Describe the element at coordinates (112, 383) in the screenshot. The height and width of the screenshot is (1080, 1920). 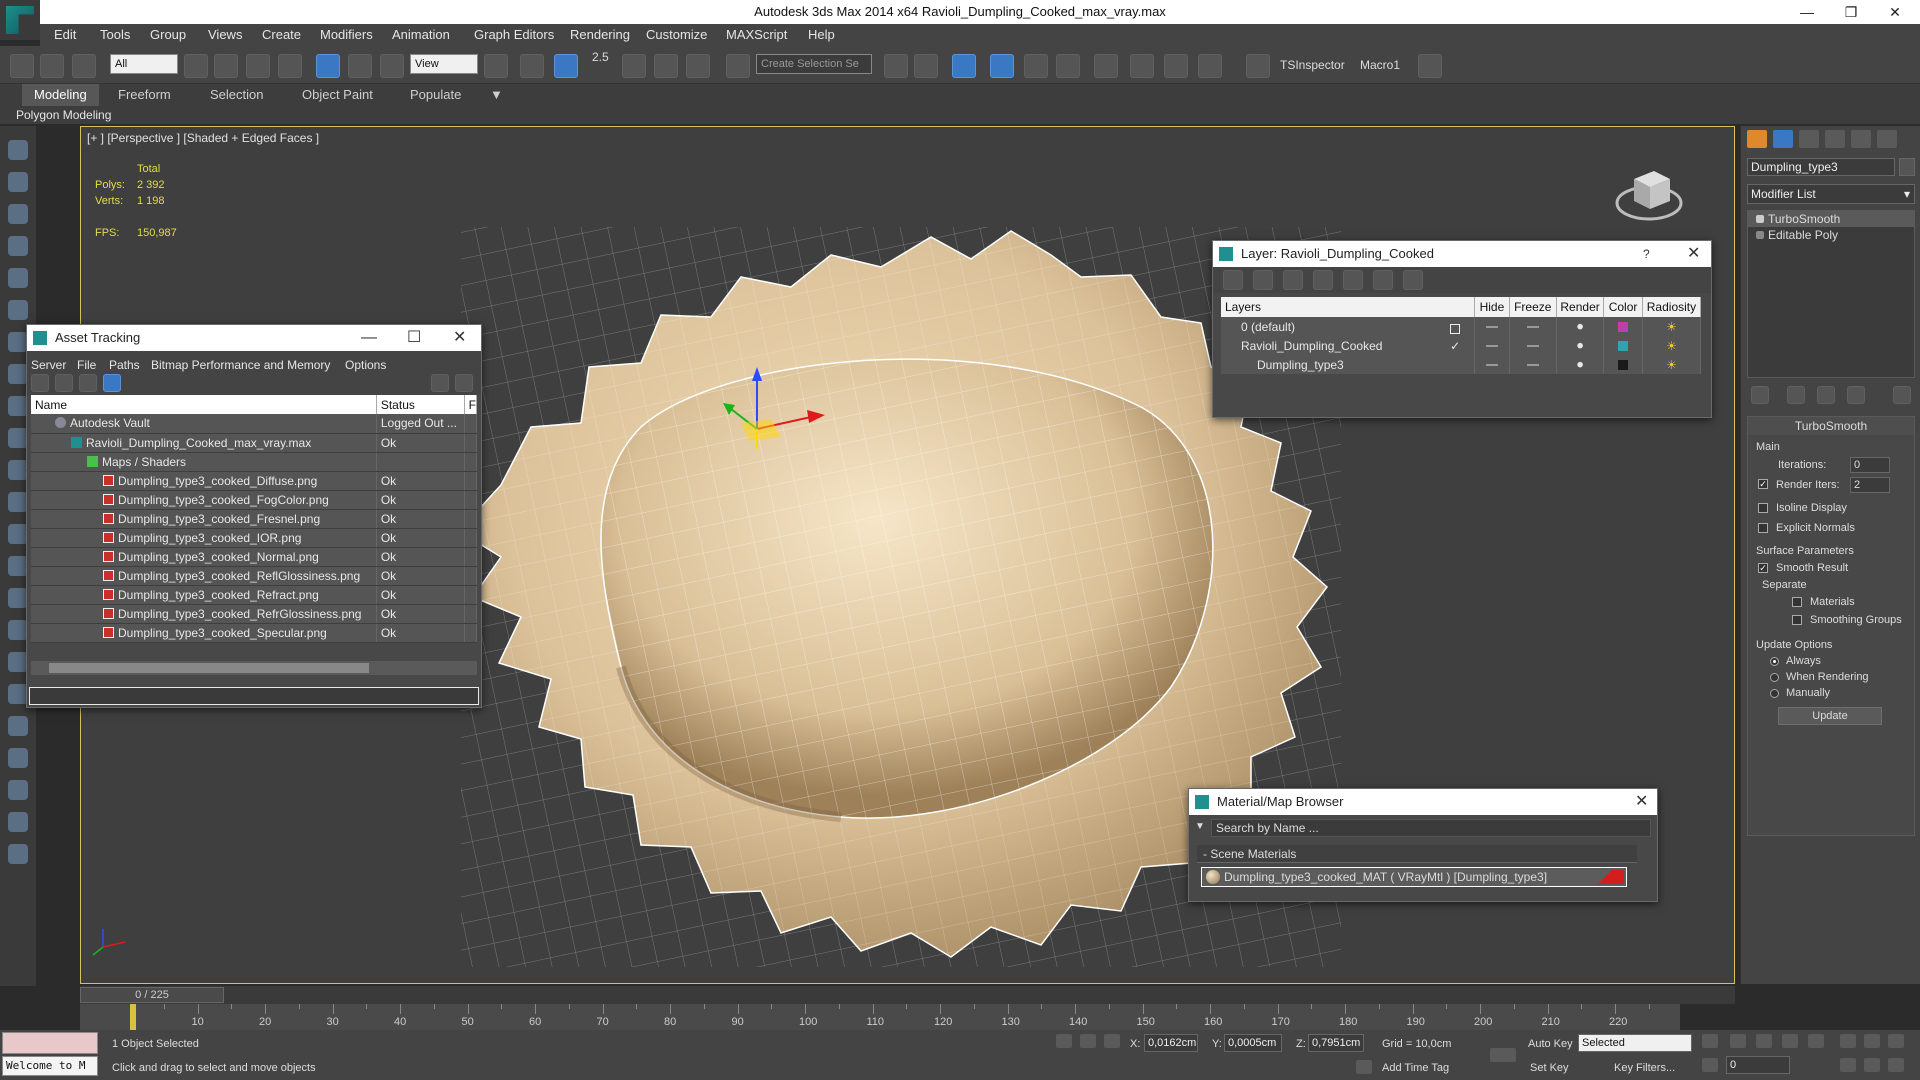
I see `table-view-icon` at that location.